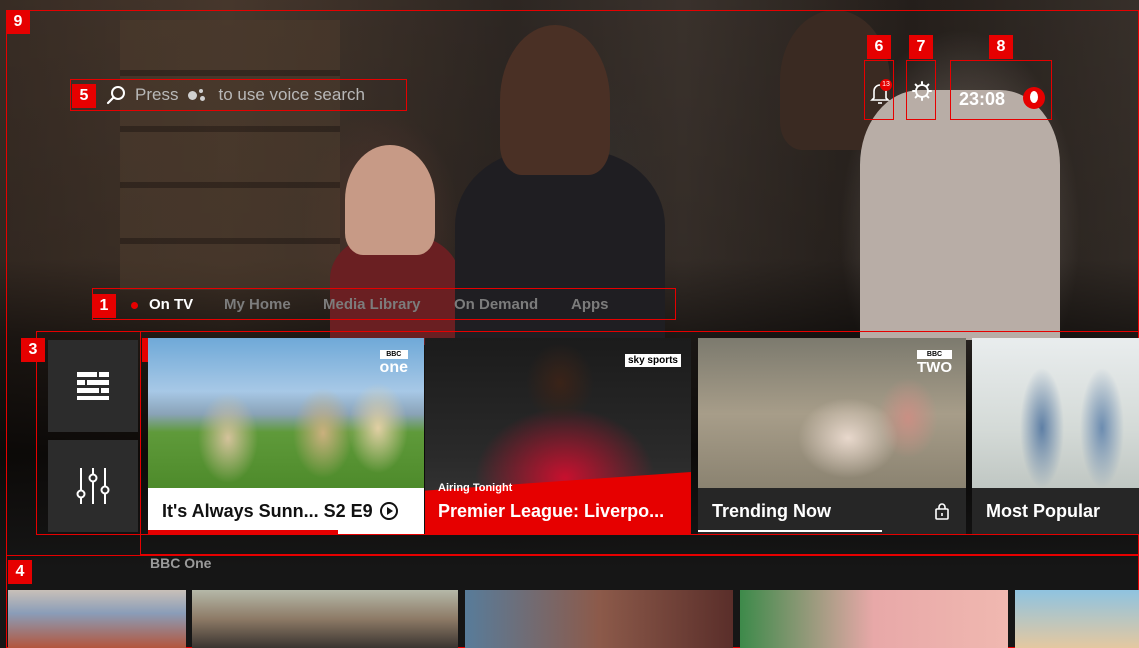 This screenshot has height=648, width=1139. What do you see at coordinates (771, 510) in the screenshot?
I see `card-title: Trending Now` at bounding box center [771, 510].